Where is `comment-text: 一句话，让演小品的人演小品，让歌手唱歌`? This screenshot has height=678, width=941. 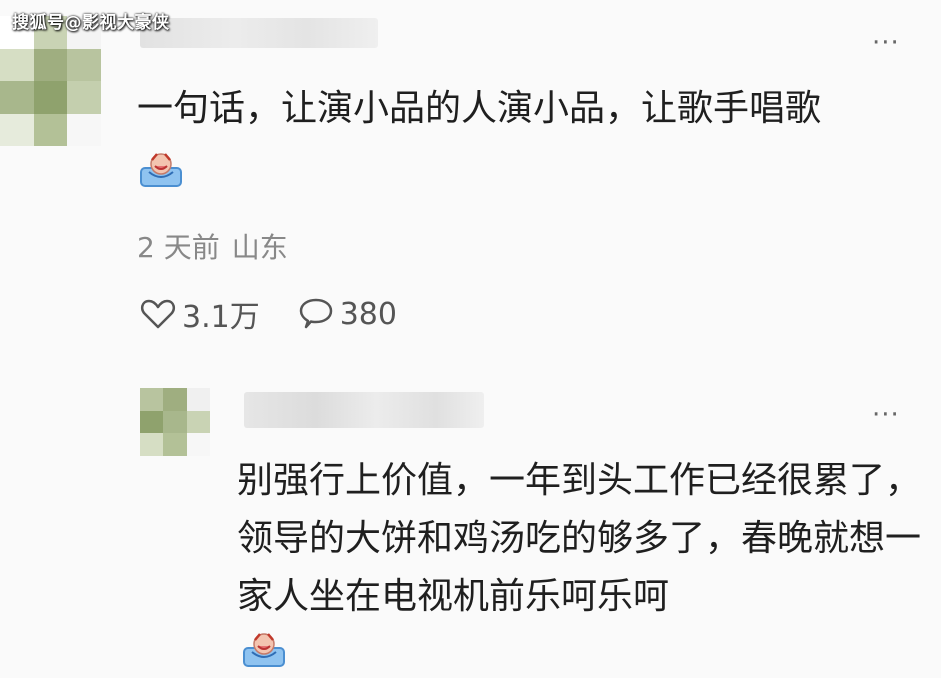 comment-text: 一句话，让演小品的人演小品，让歌手唱歌 is located at coordinates (479, 108).